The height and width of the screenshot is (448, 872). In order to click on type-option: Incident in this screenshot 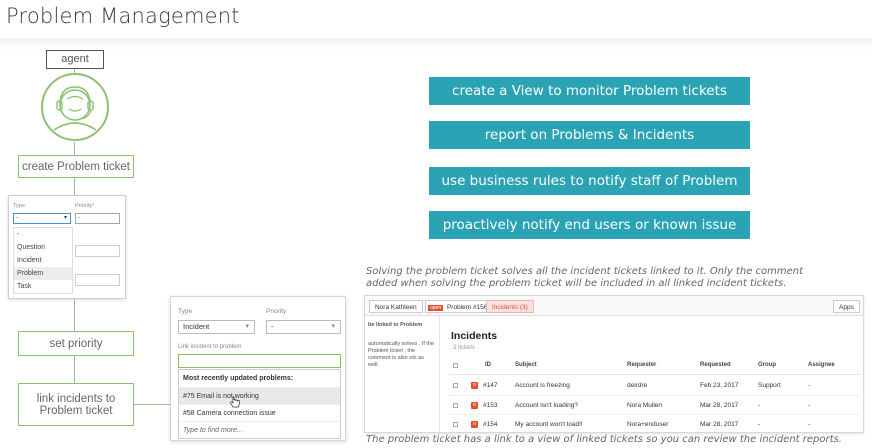, I will do `click(43, 260)`.